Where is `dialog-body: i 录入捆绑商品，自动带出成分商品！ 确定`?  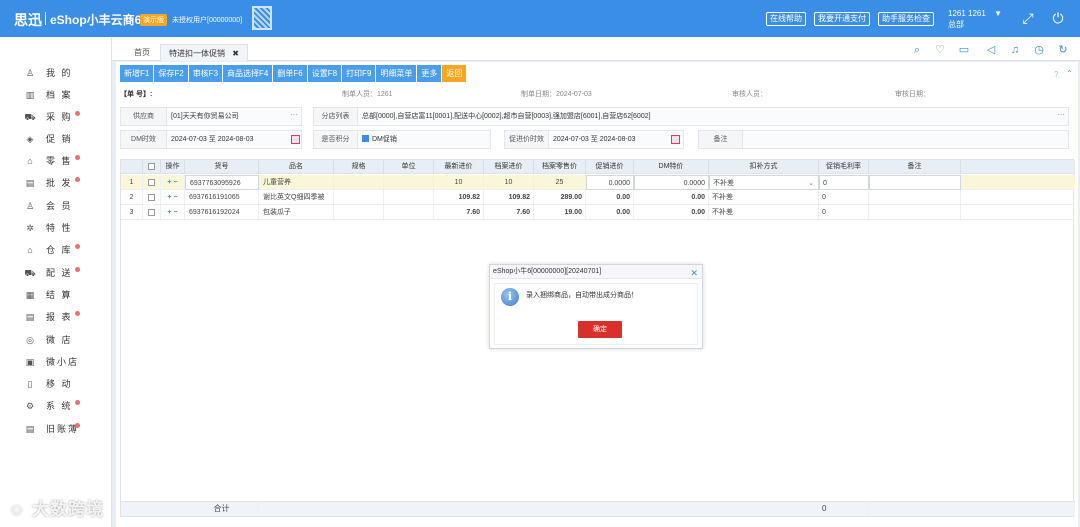 dialog-body: i 录入捆绑商品，自动带出成分商品！ 确定 is located at coordinates (596, 314).